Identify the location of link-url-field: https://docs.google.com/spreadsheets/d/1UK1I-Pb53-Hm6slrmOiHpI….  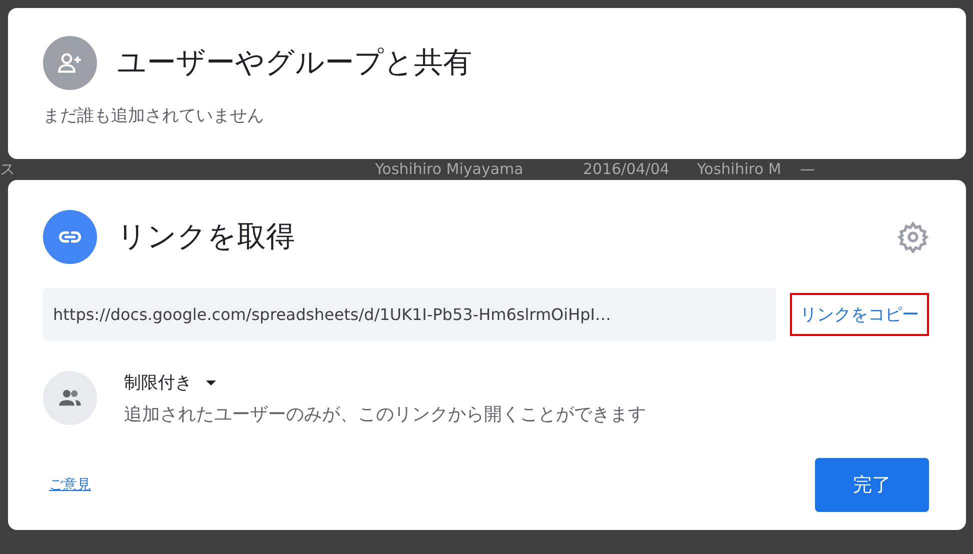
(409, 314).